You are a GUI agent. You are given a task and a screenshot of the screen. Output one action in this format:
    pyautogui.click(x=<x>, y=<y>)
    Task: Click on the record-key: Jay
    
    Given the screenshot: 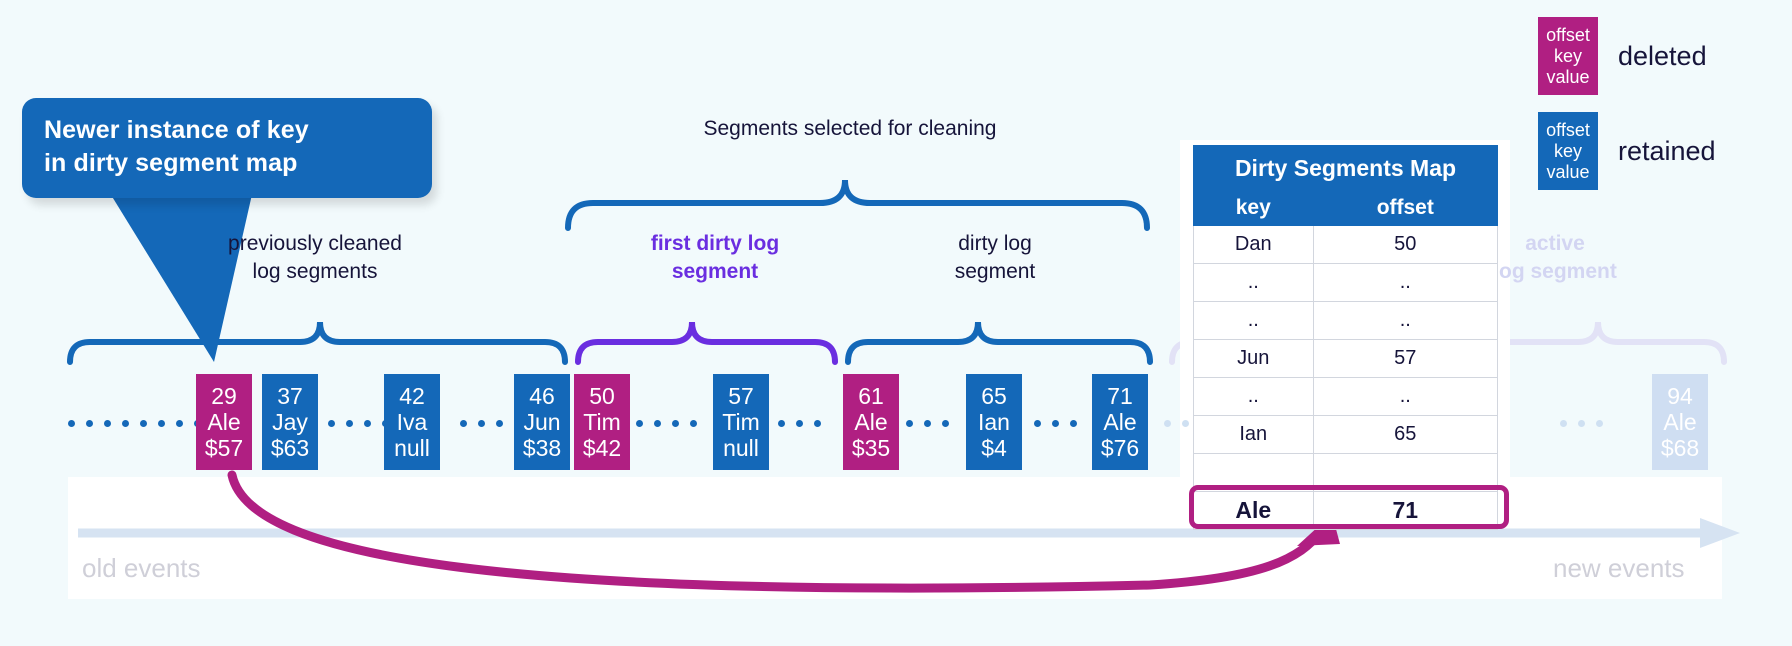 What is the action you would take?
    pyautogui.click(x=290, y=422)
    